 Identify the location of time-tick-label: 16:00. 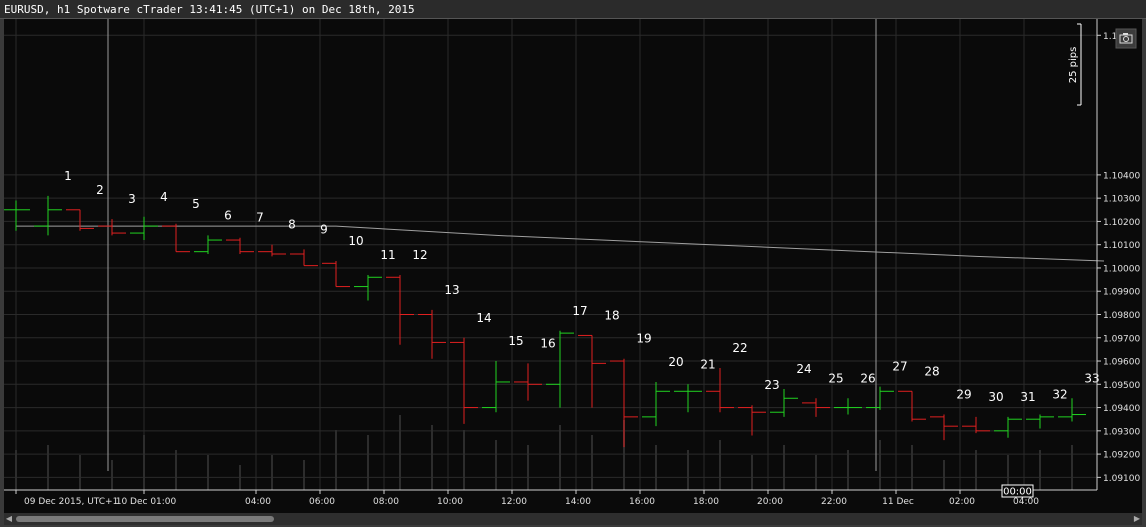
(642, 502).